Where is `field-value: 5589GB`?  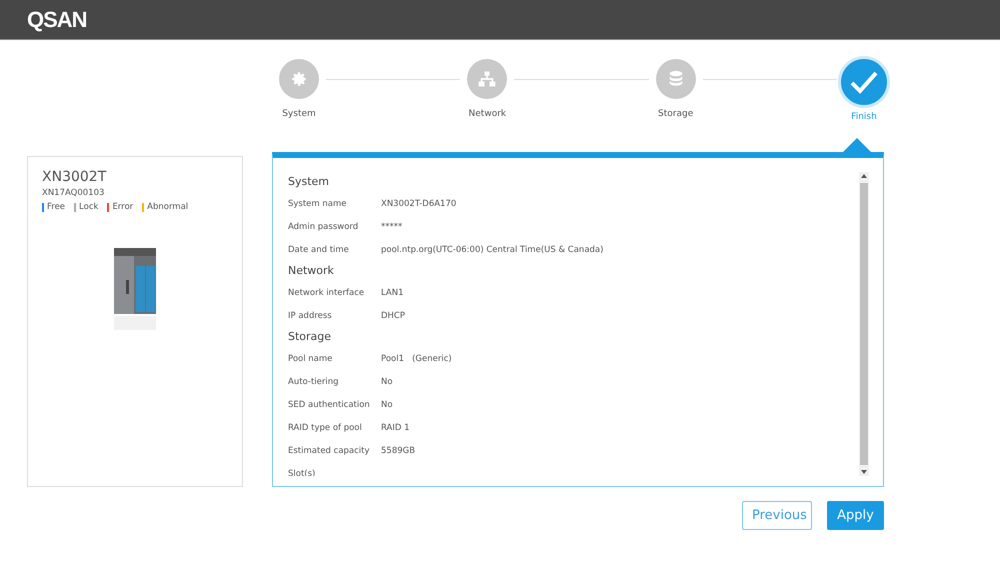 field-value: 5589GB is located at coordinates (398, 451).